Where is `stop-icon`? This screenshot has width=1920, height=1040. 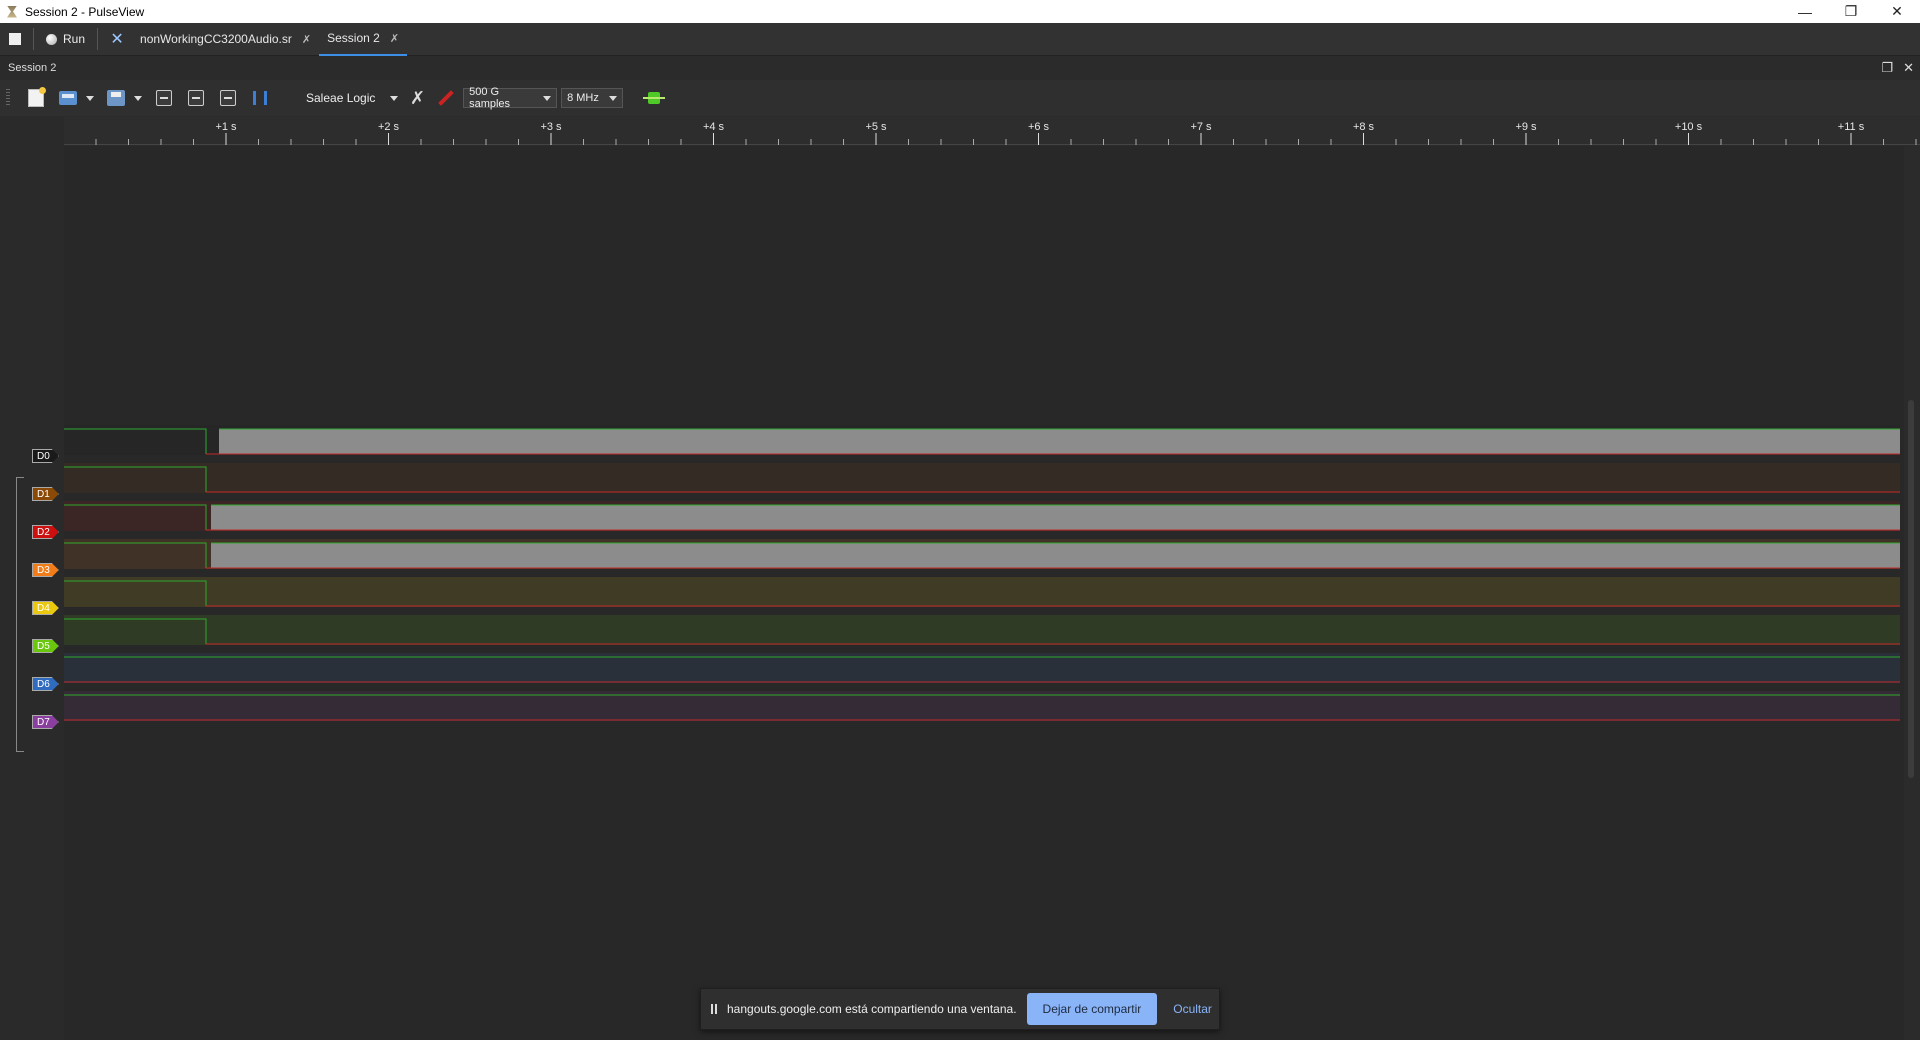
stop-icon is located at coordinates (15, 39).